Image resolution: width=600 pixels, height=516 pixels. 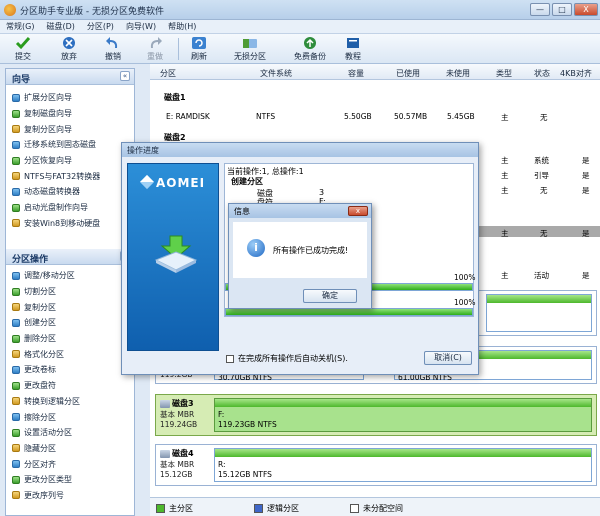 I want to click on partition-op-item: 切割分区, so click(x=73, y=292).